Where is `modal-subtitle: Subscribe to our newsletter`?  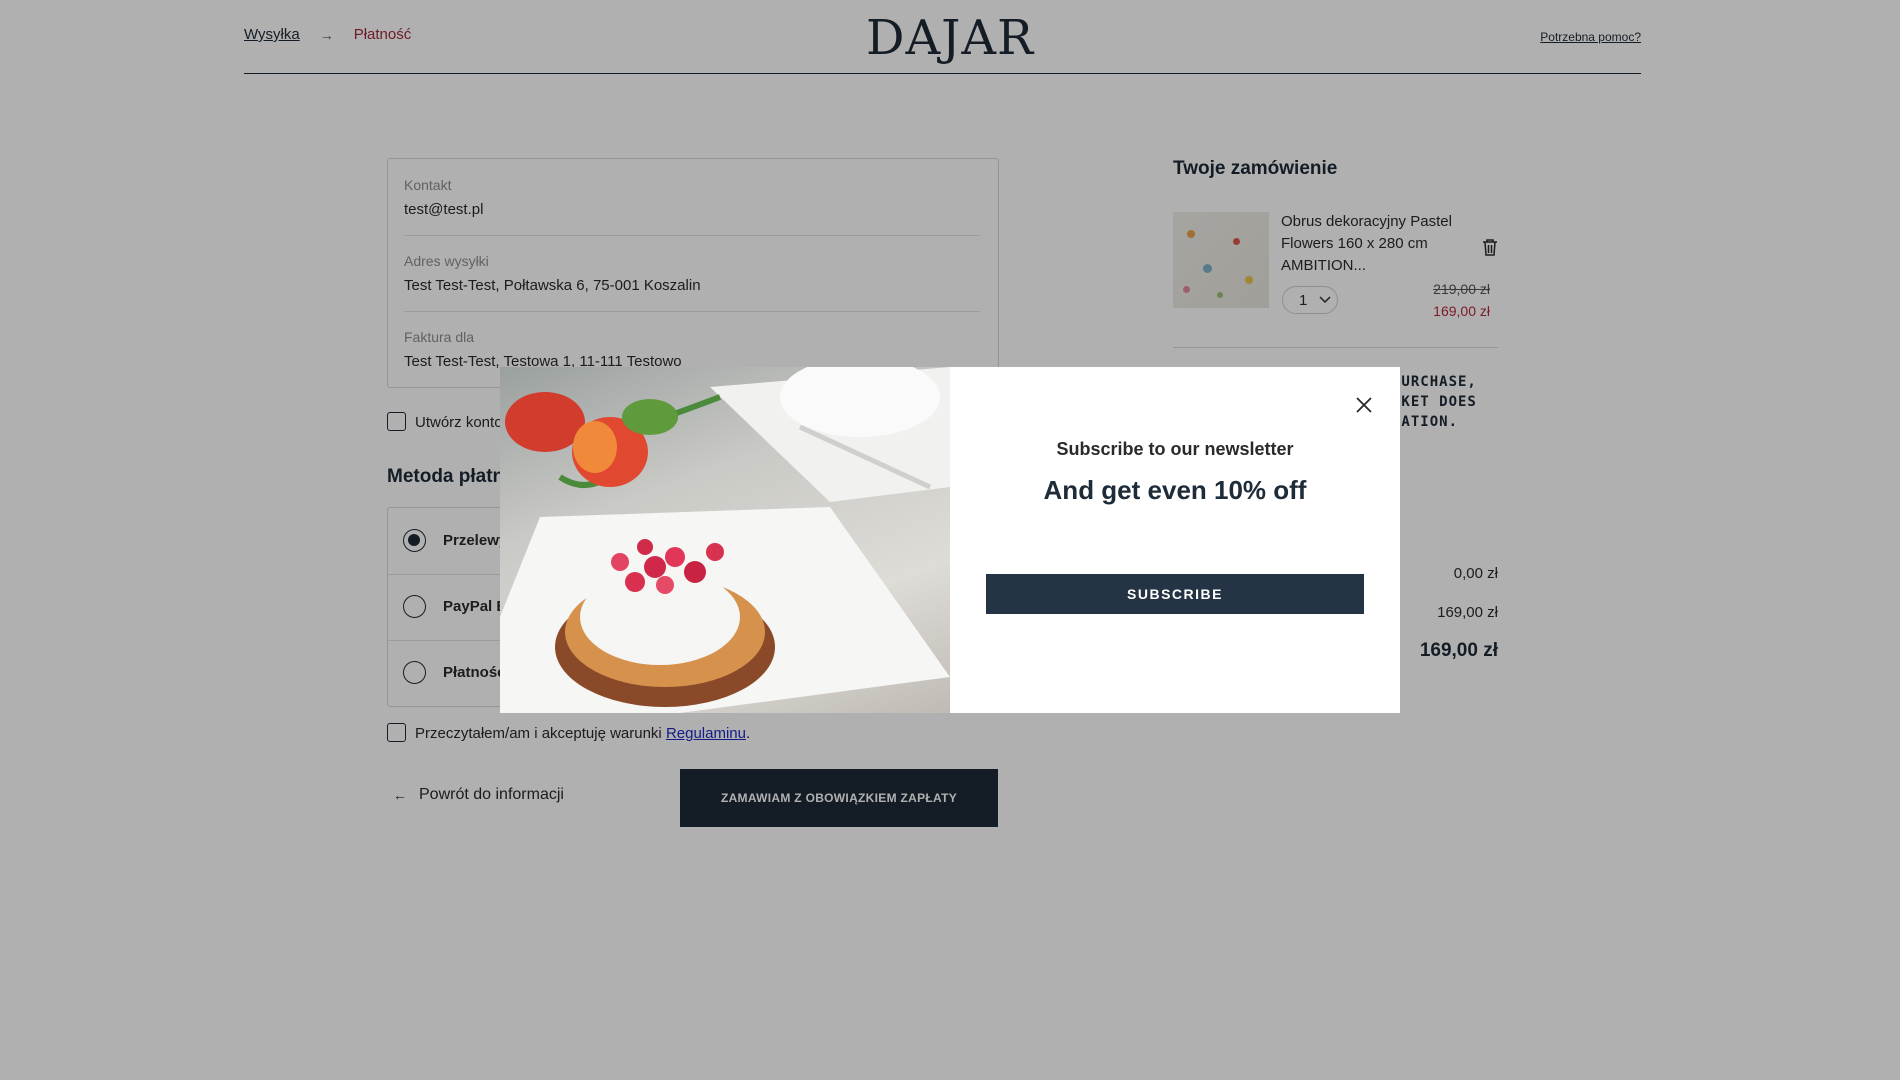
modal-subtitle: Subscribe to our newsletter is located at coordinates (1175, 449).